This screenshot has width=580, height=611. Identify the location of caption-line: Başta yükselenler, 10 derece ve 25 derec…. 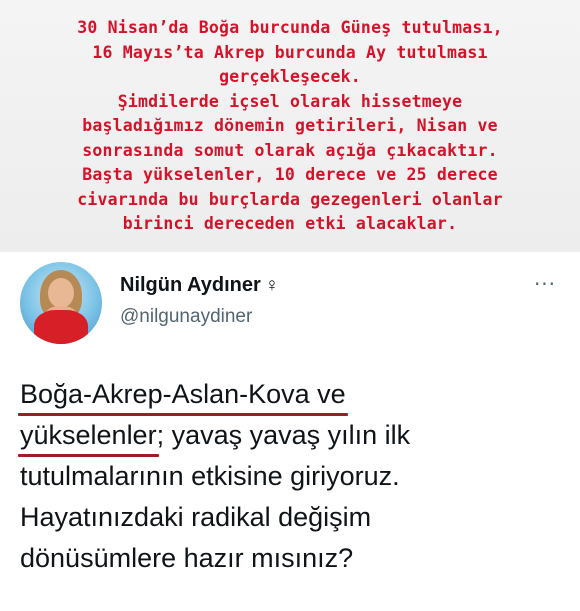
(290, 174).